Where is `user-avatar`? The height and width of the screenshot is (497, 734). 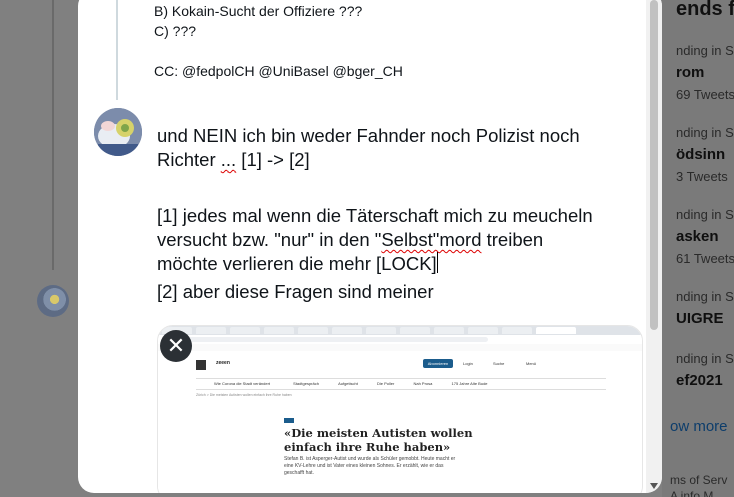
user-avatar is located at coordinates (118, 132).